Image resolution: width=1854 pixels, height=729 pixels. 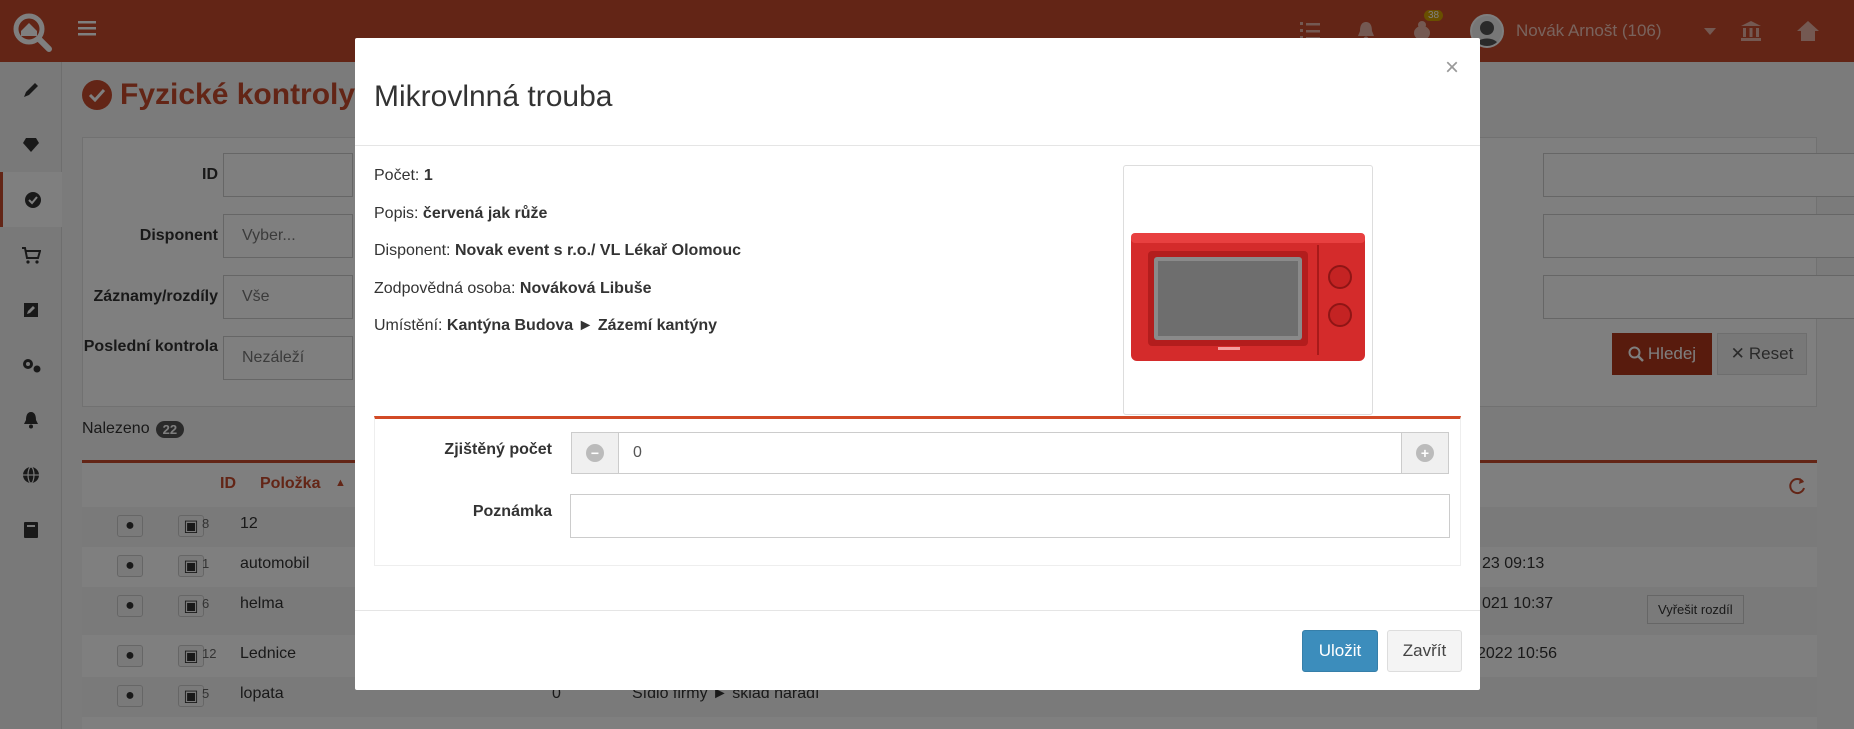 What do you see at coordinates (1452, 68) in the screenshot?
I see `close-icon: ×` at bounding box center [1452, 68].